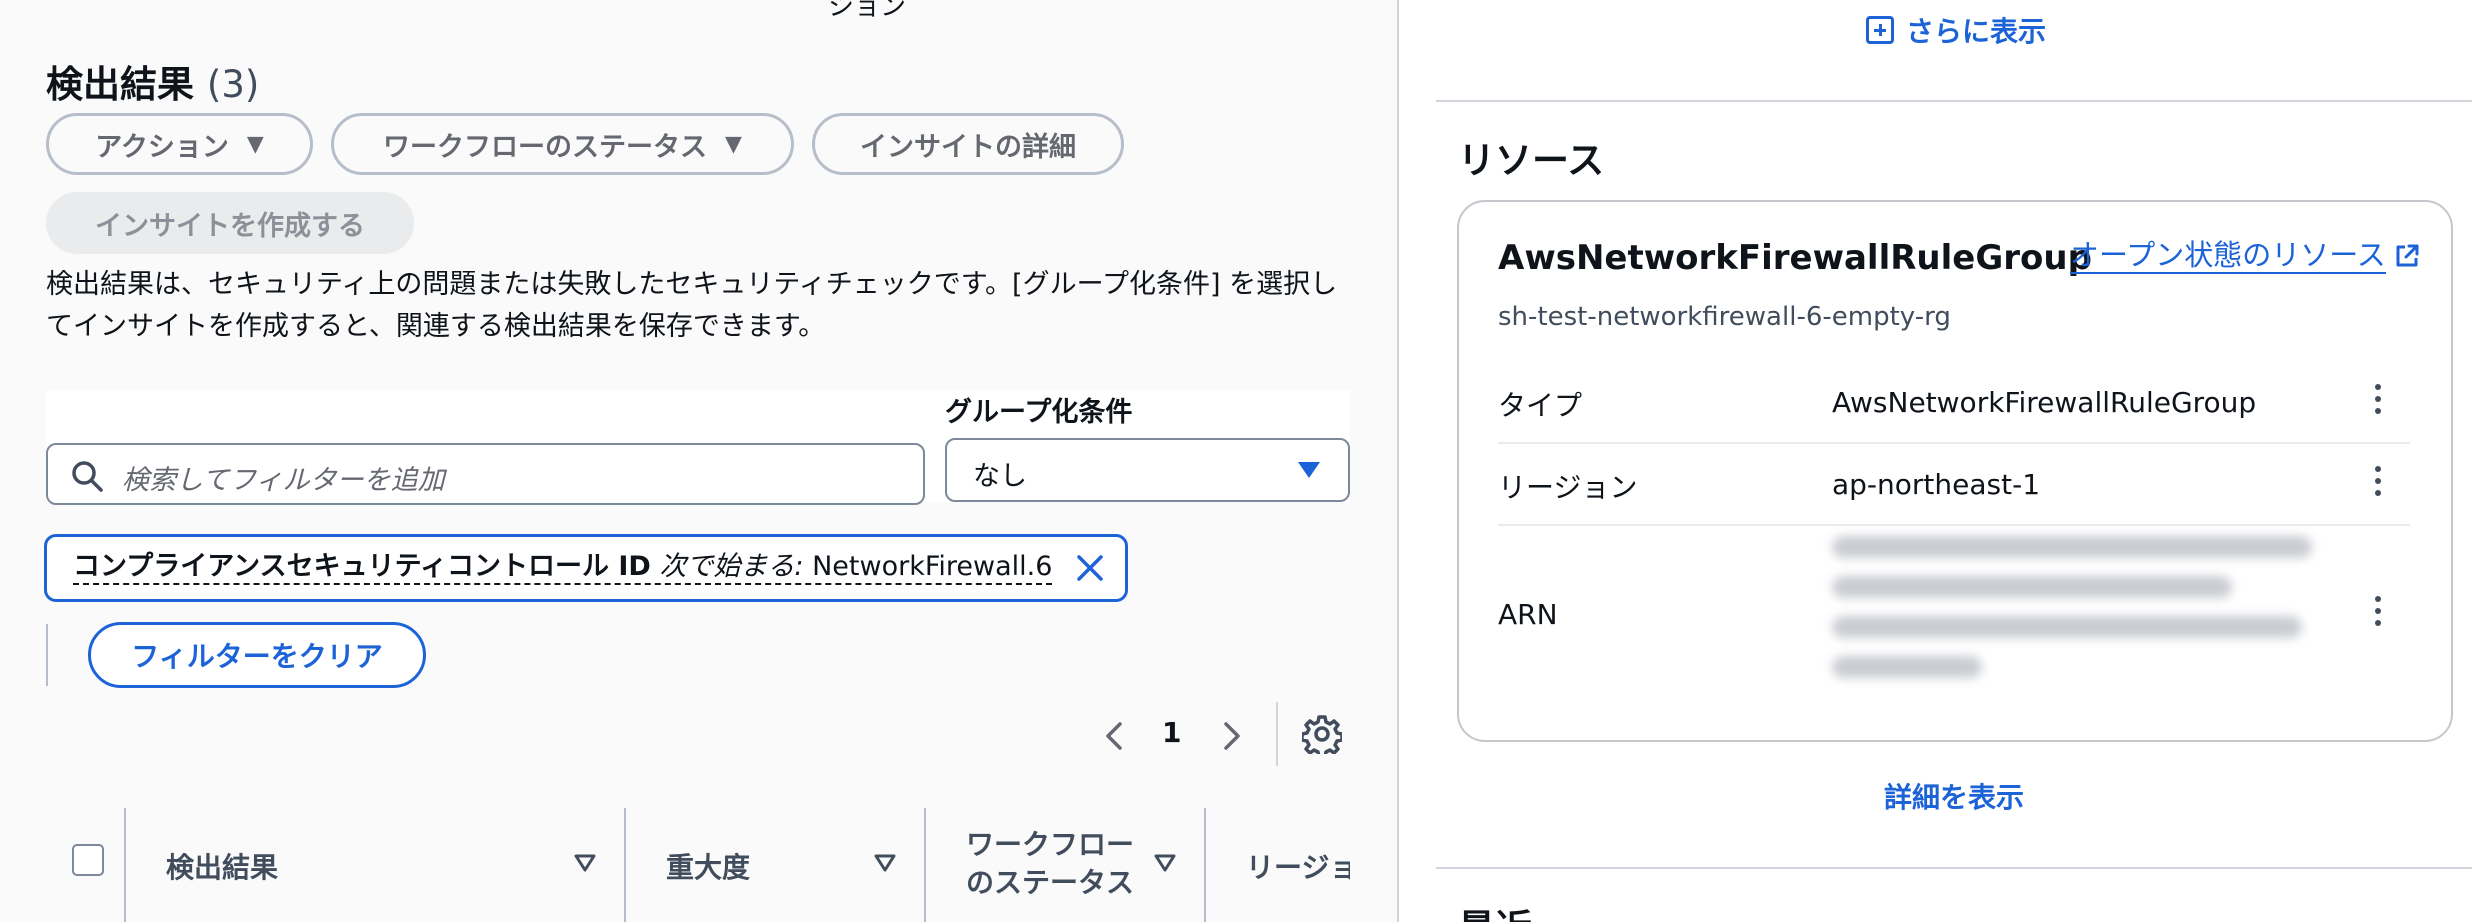  I want to click on gear-icon, so click(1322, 734).